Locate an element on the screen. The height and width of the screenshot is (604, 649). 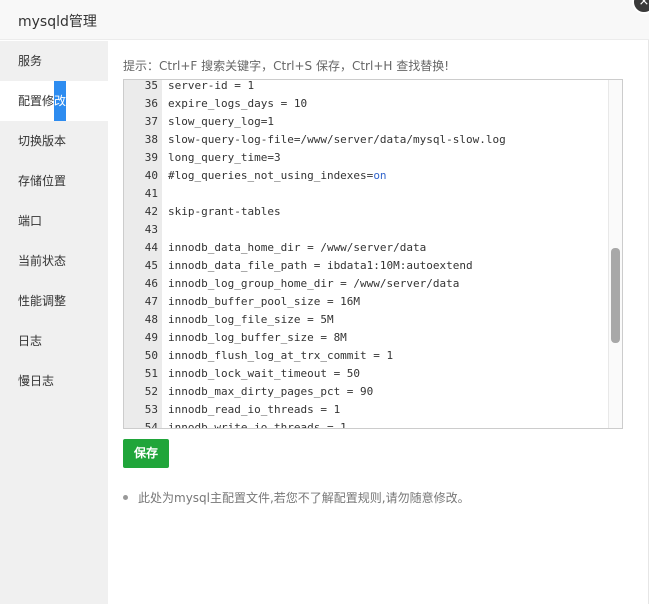
code-text: skip-grant-tables is located at coordinates (224, 212).